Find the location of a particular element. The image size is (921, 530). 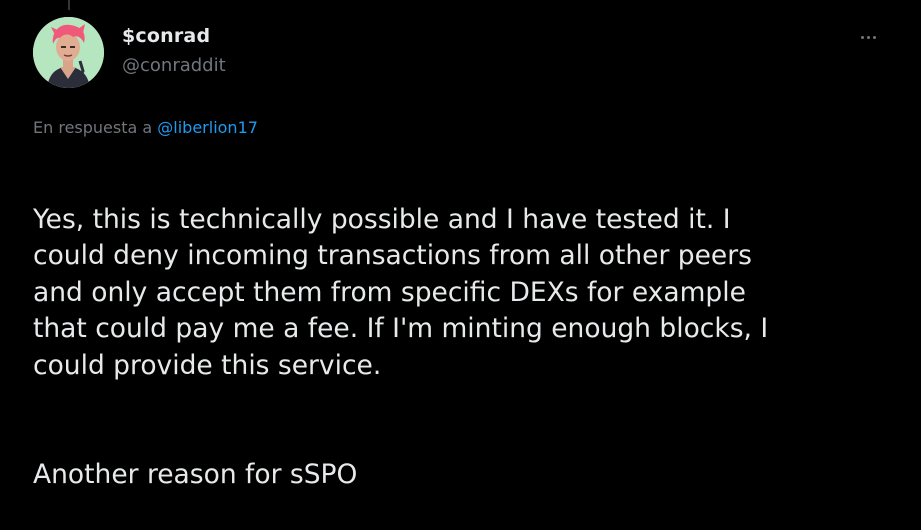

reply-mention-link: @liberlion17 is located at coordinates (207, 127).